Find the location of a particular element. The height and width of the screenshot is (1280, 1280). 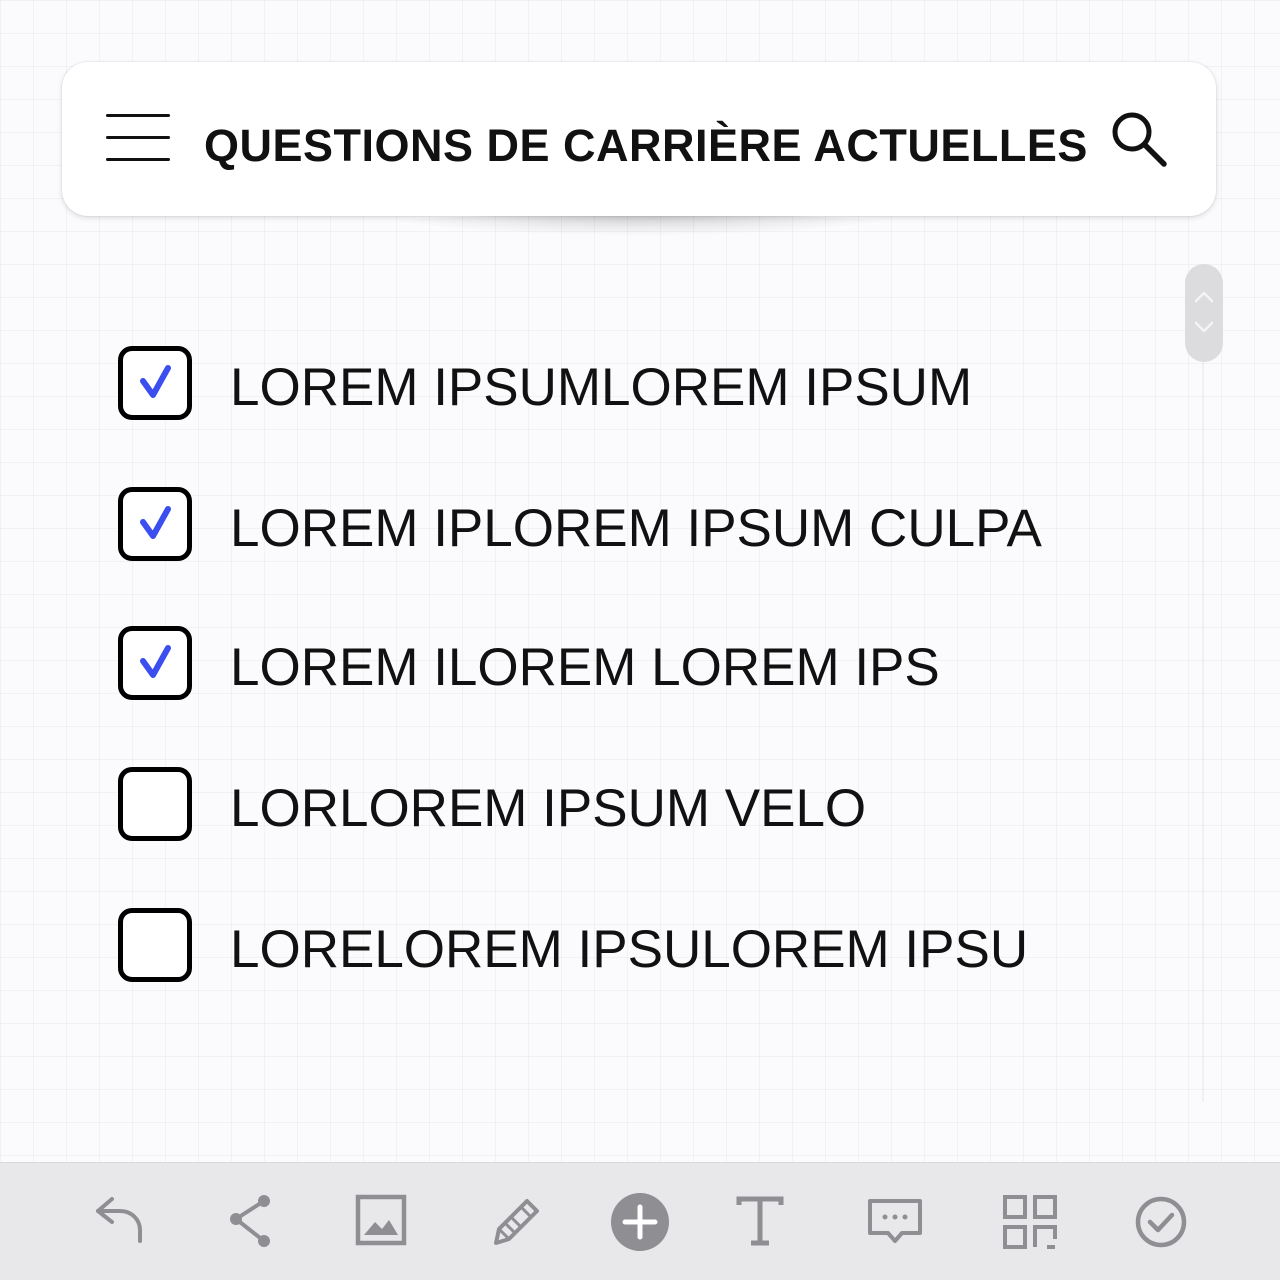

list-item: LOREM IPSUMLOREM IPSUM is located at coordinates (618, 383).